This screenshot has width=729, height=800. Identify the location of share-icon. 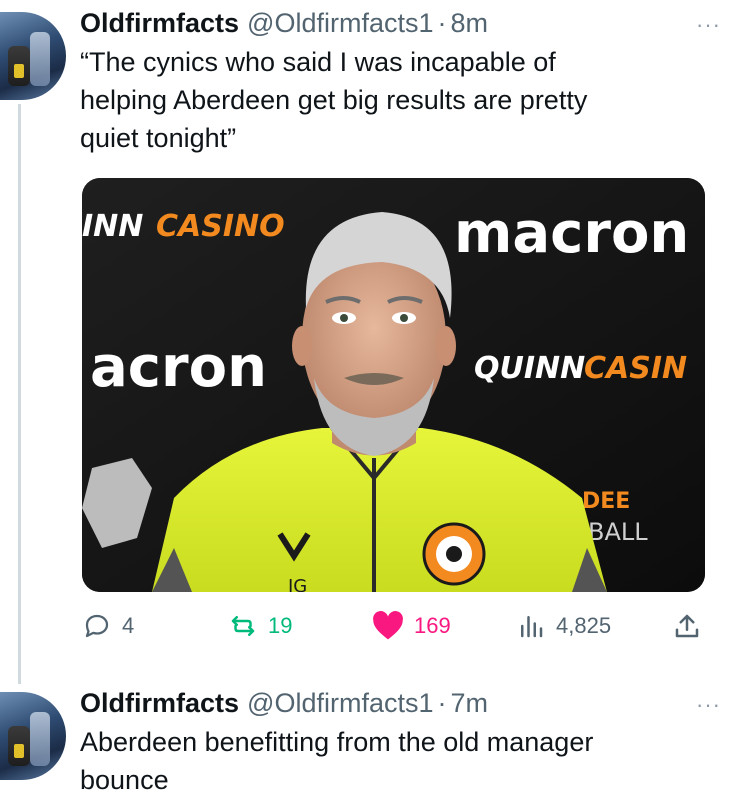
(687, 626).